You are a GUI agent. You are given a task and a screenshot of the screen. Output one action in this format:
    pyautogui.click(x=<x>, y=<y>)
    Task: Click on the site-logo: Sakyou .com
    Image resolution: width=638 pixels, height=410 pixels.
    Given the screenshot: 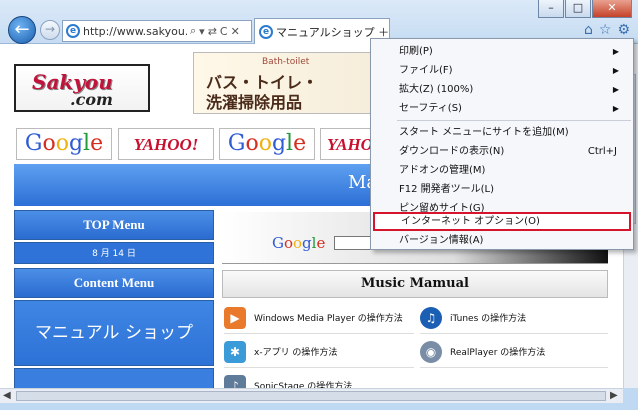 What is the action you would take?
    pyautogui.click(x=82, y=88)
    